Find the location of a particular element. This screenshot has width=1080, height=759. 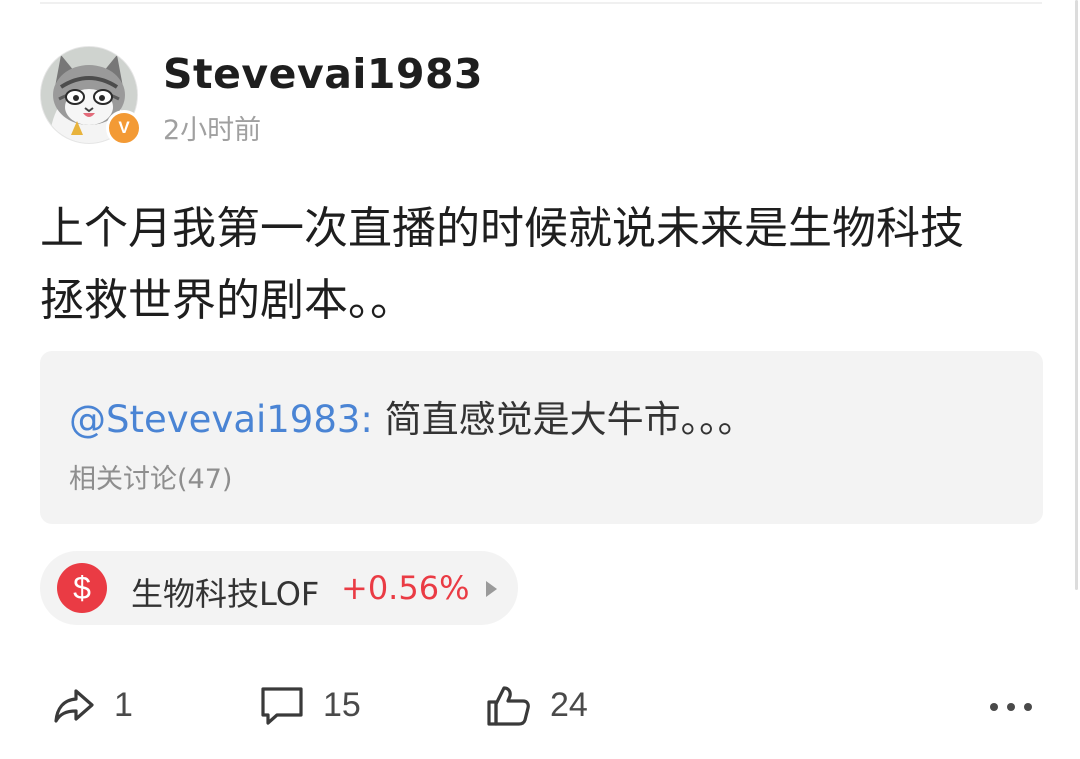

stock-name: 生物科技LOF is located at coordinates (225, 594).